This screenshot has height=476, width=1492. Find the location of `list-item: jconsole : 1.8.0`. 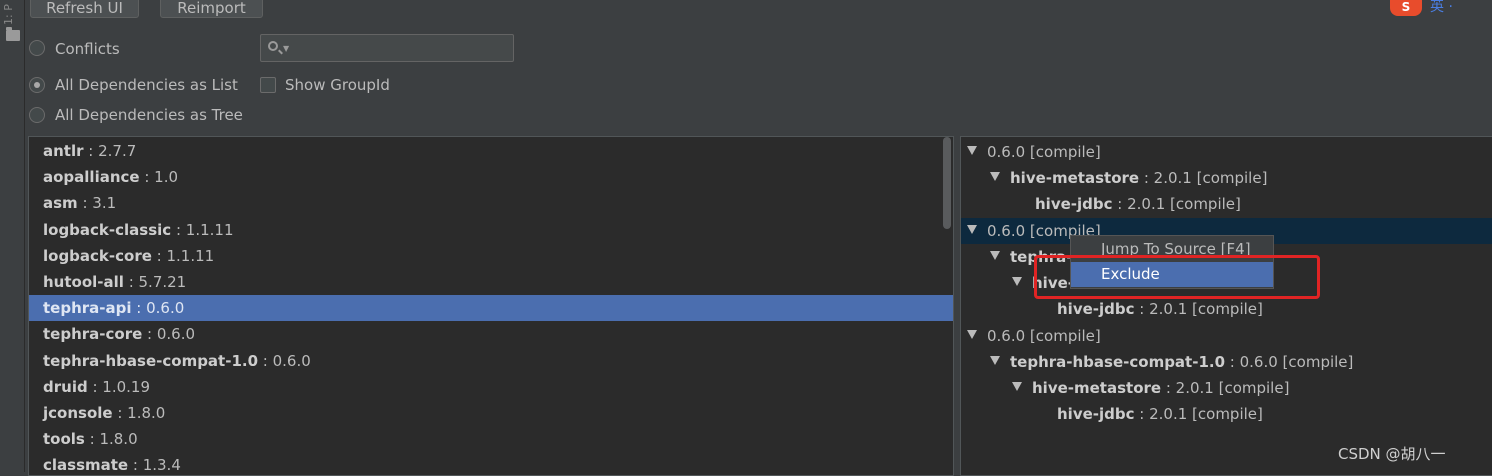

list-item: jconsole : 1.8.0 is located at coordinates (491, 413).